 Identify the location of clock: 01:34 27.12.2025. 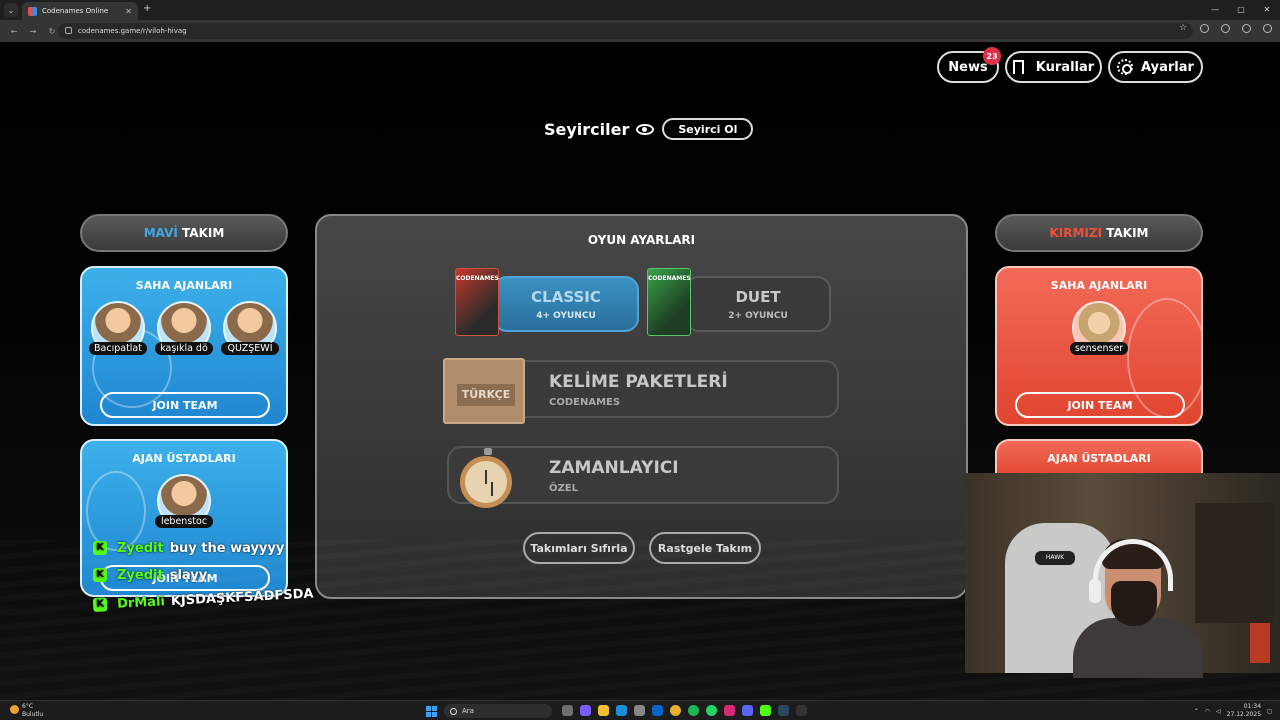
(1244, 711).